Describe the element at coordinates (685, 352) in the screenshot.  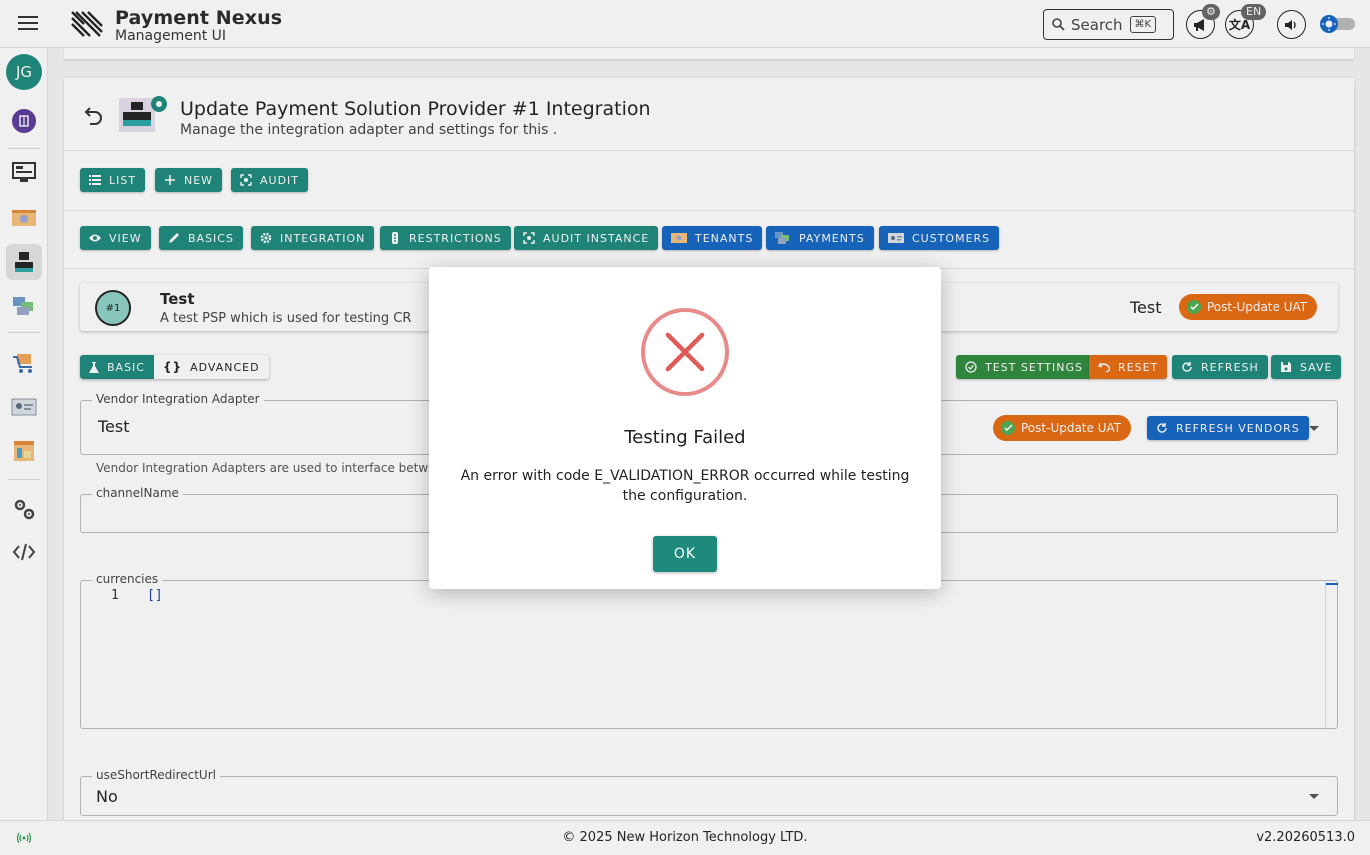
I see `error-x-icon` at that location.